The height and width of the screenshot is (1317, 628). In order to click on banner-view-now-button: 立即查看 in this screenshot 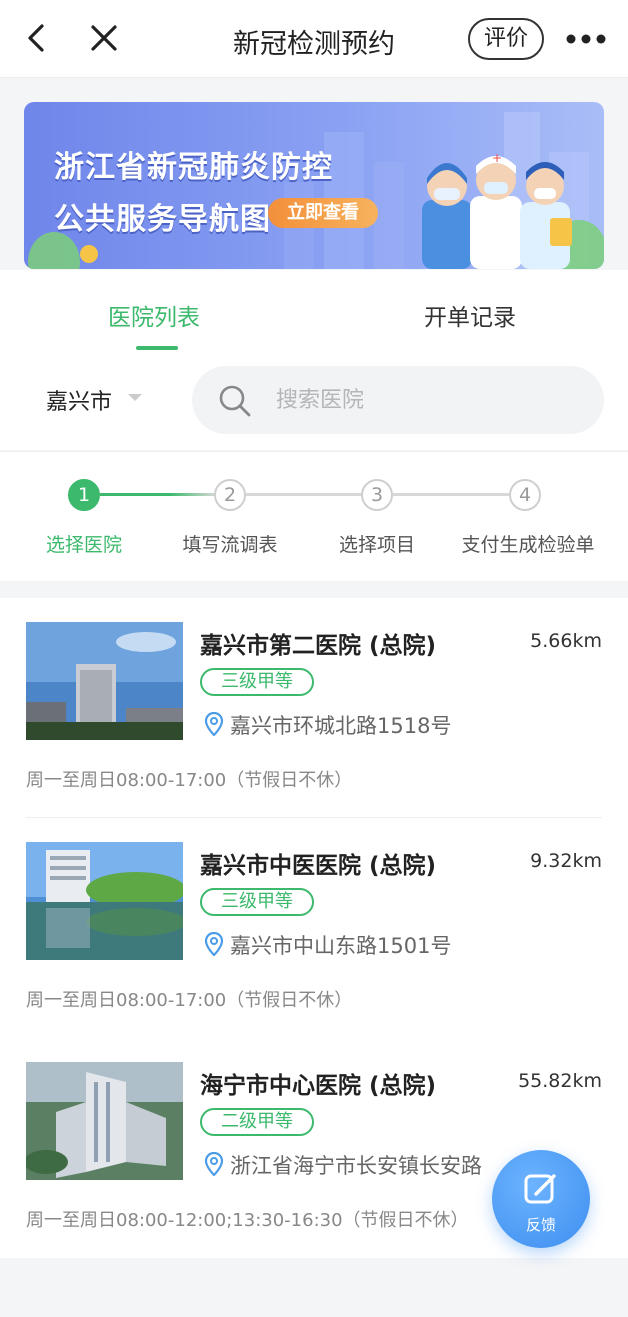, I will do `click(323, 213)`.